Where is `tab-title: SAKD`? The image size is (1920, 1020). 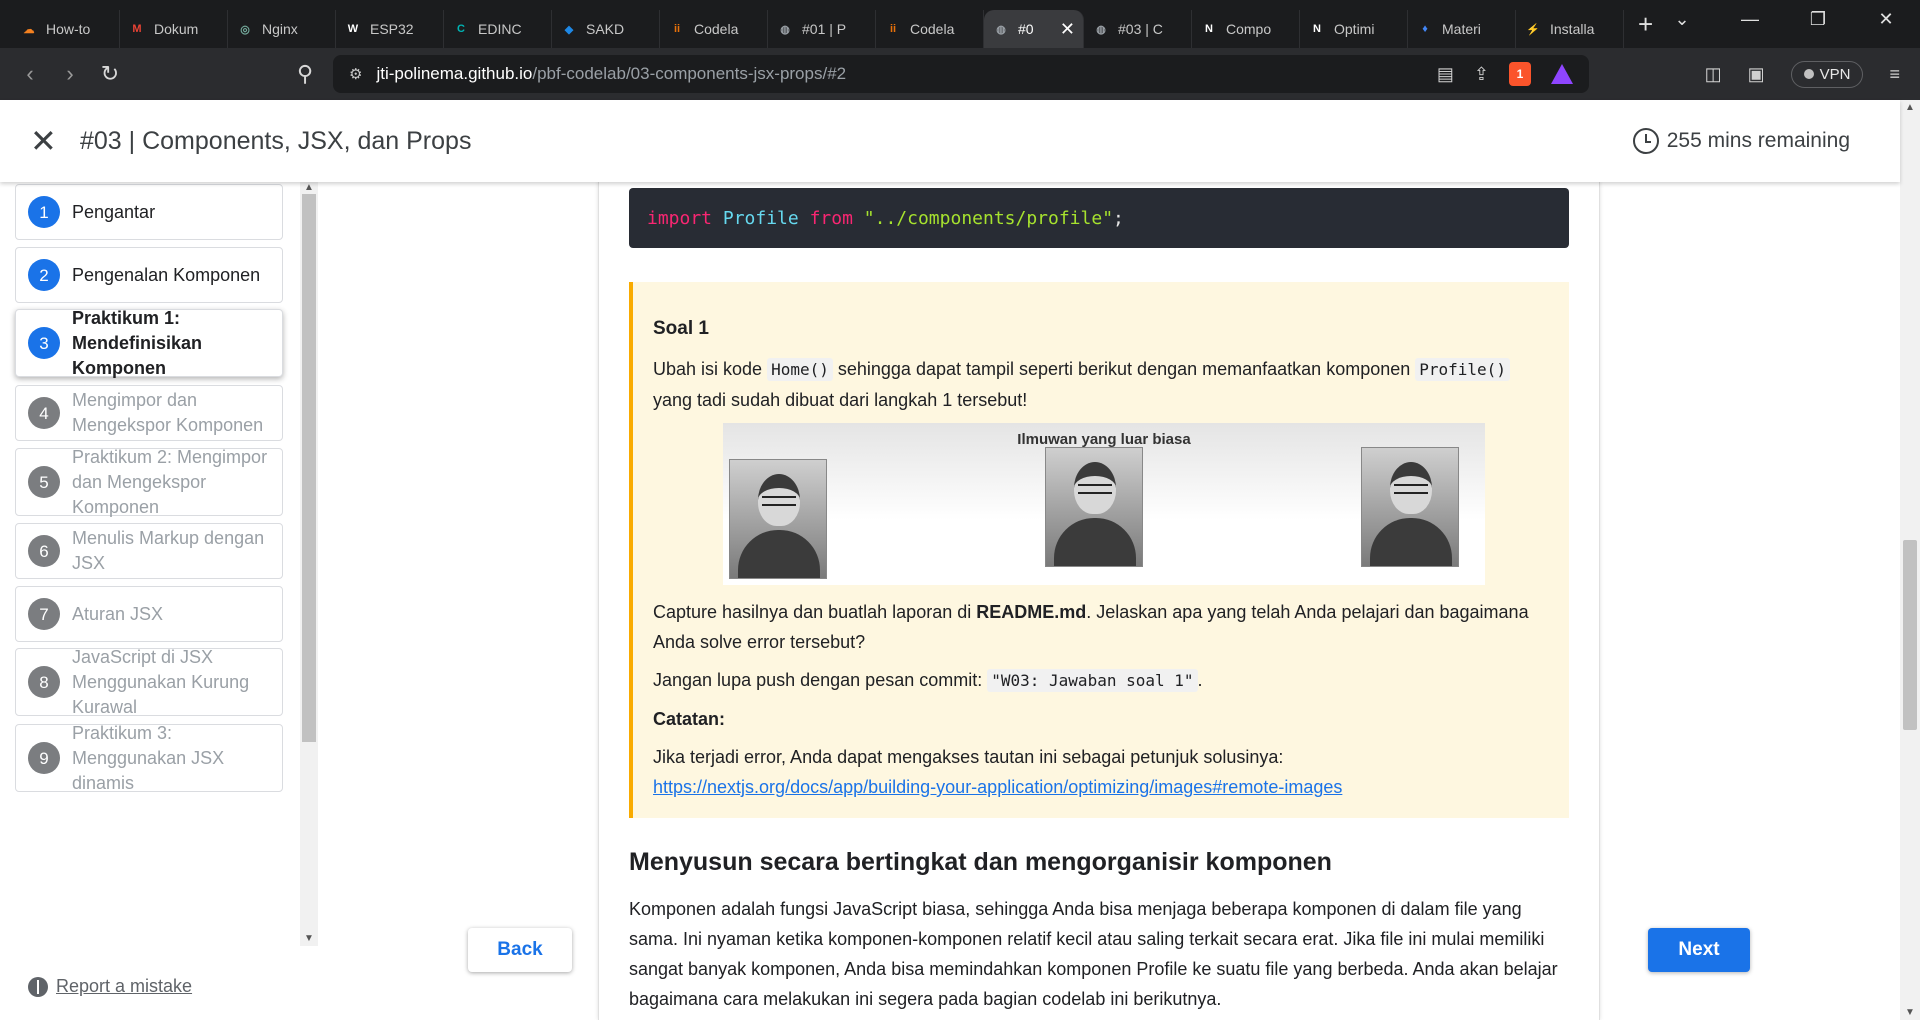 tab-title: SAKD is located at coordinates (605, 29).